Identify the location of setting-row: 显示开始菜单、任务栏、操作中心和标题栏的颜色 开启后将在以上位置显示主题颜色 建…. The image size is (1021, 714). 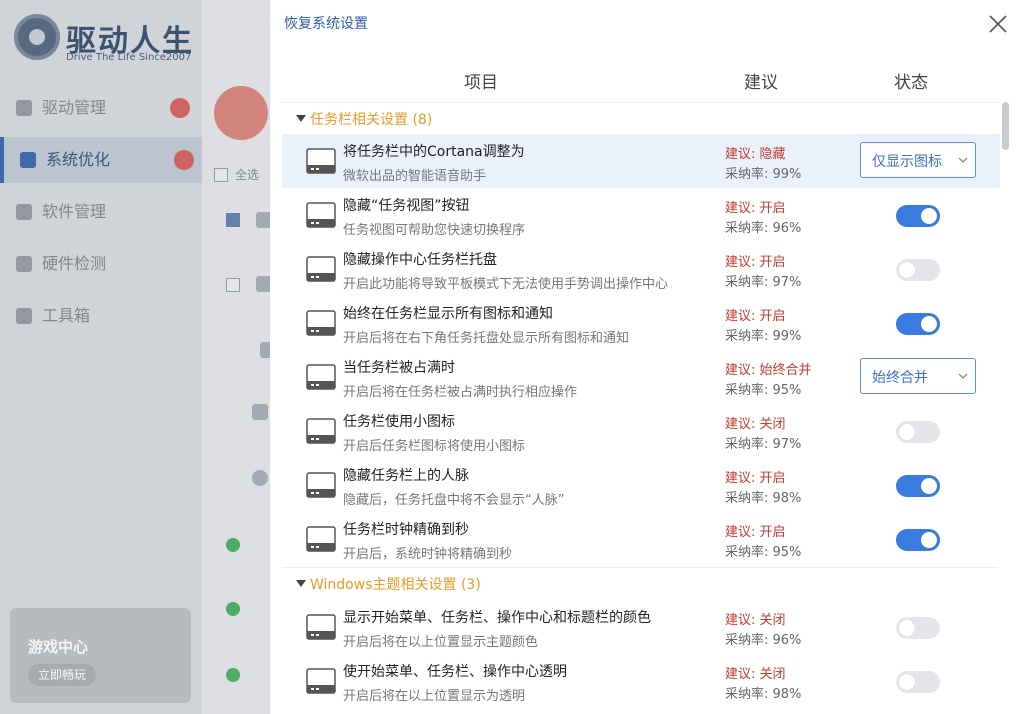
(641, 627).